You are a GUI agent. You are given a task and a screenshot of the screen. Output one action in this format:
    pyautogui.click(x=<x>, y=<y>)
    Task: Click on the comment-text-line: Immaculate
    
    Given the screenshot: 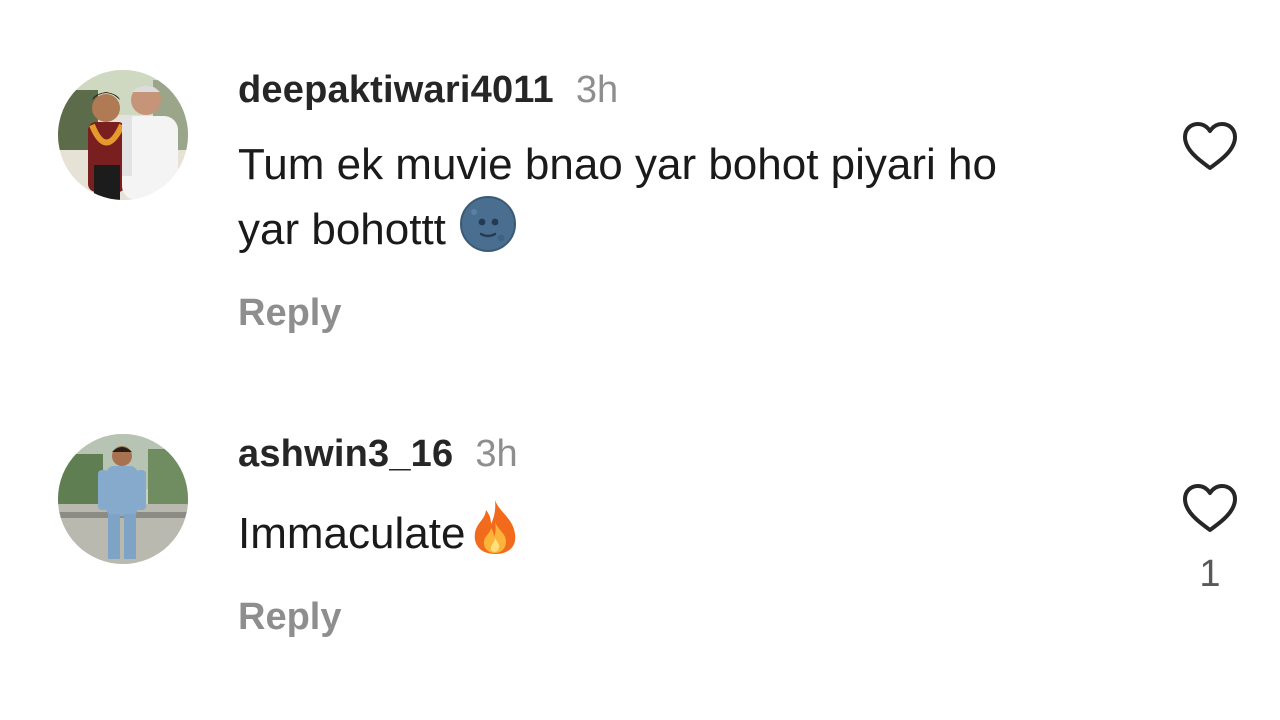 What is the action you would take?
    pyautogui.click(x=352, y=533)
    